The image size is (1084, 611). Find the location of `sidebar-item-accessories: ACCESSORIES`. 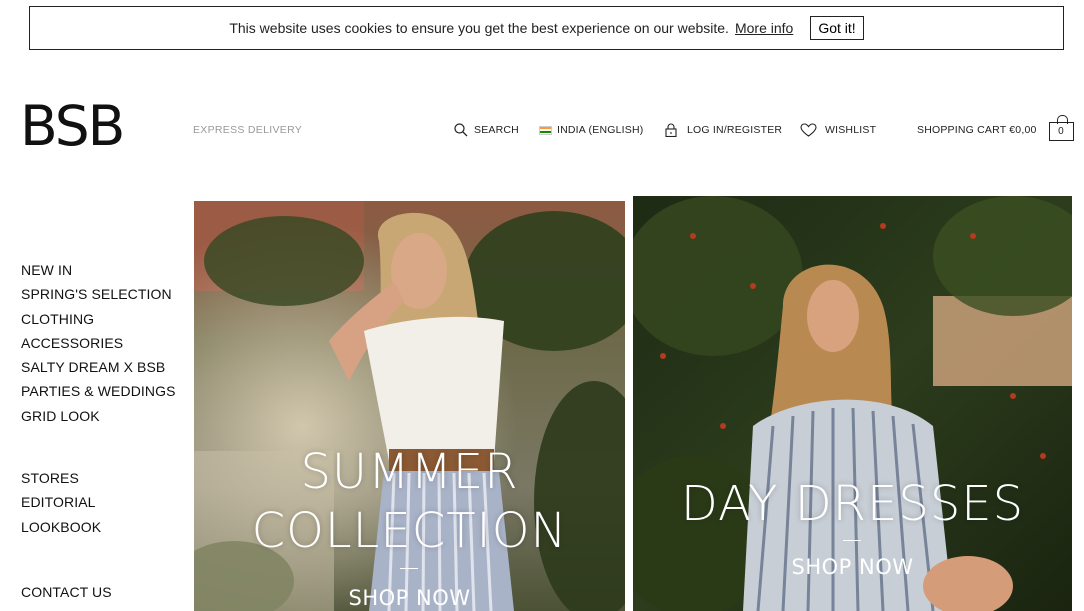

sidebar-item-accessories: ACCESSORIES is located at coordinates (98, 343).